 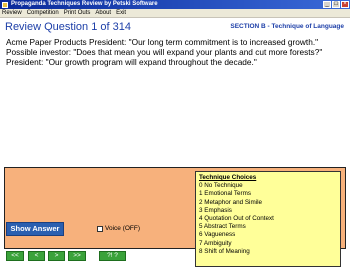 I want to click on section-label: SECTION B - Technique of Language, so click(x=287, y=26).